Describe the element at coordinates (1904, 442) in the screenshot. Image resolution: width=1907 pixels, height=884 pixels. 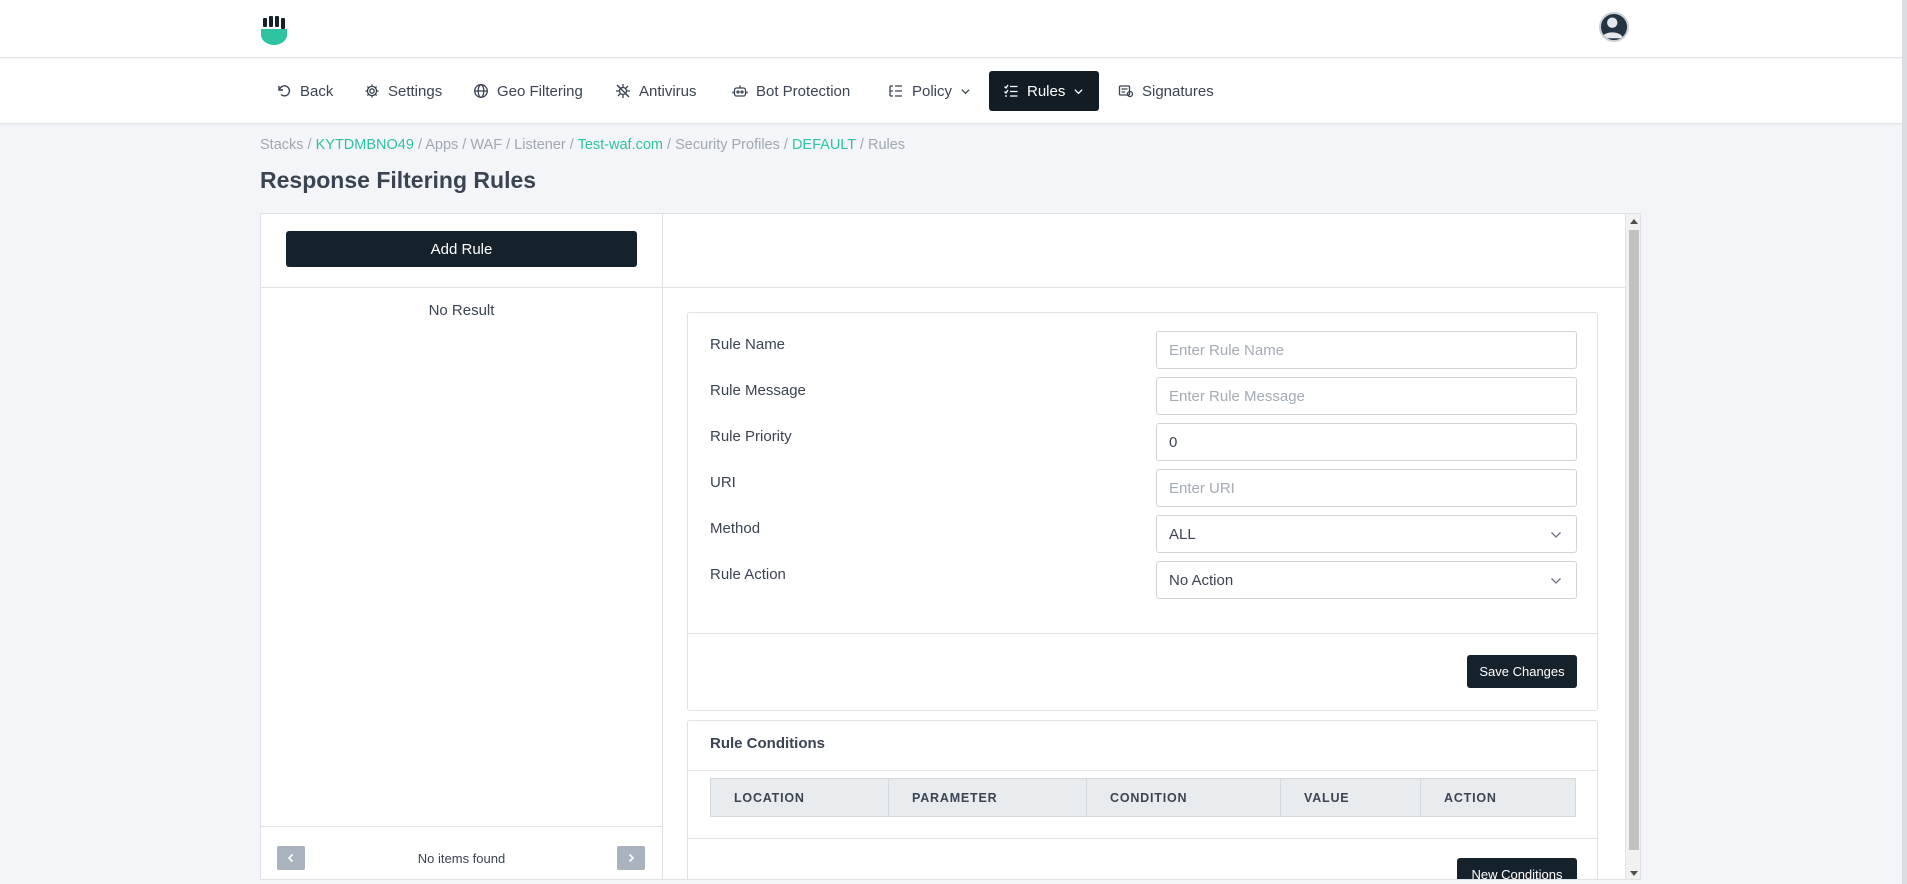
I see `page-scrollbar` at that location.